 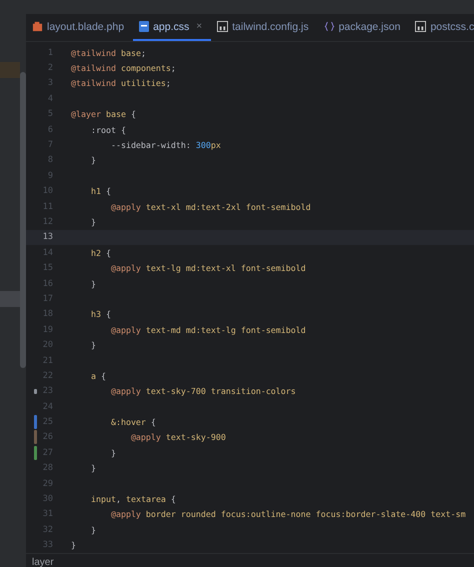 What do you see at coordinates (103, 114) in the screenshot?
I see `code-line: @layer base {` at bounding box center [103, 114].